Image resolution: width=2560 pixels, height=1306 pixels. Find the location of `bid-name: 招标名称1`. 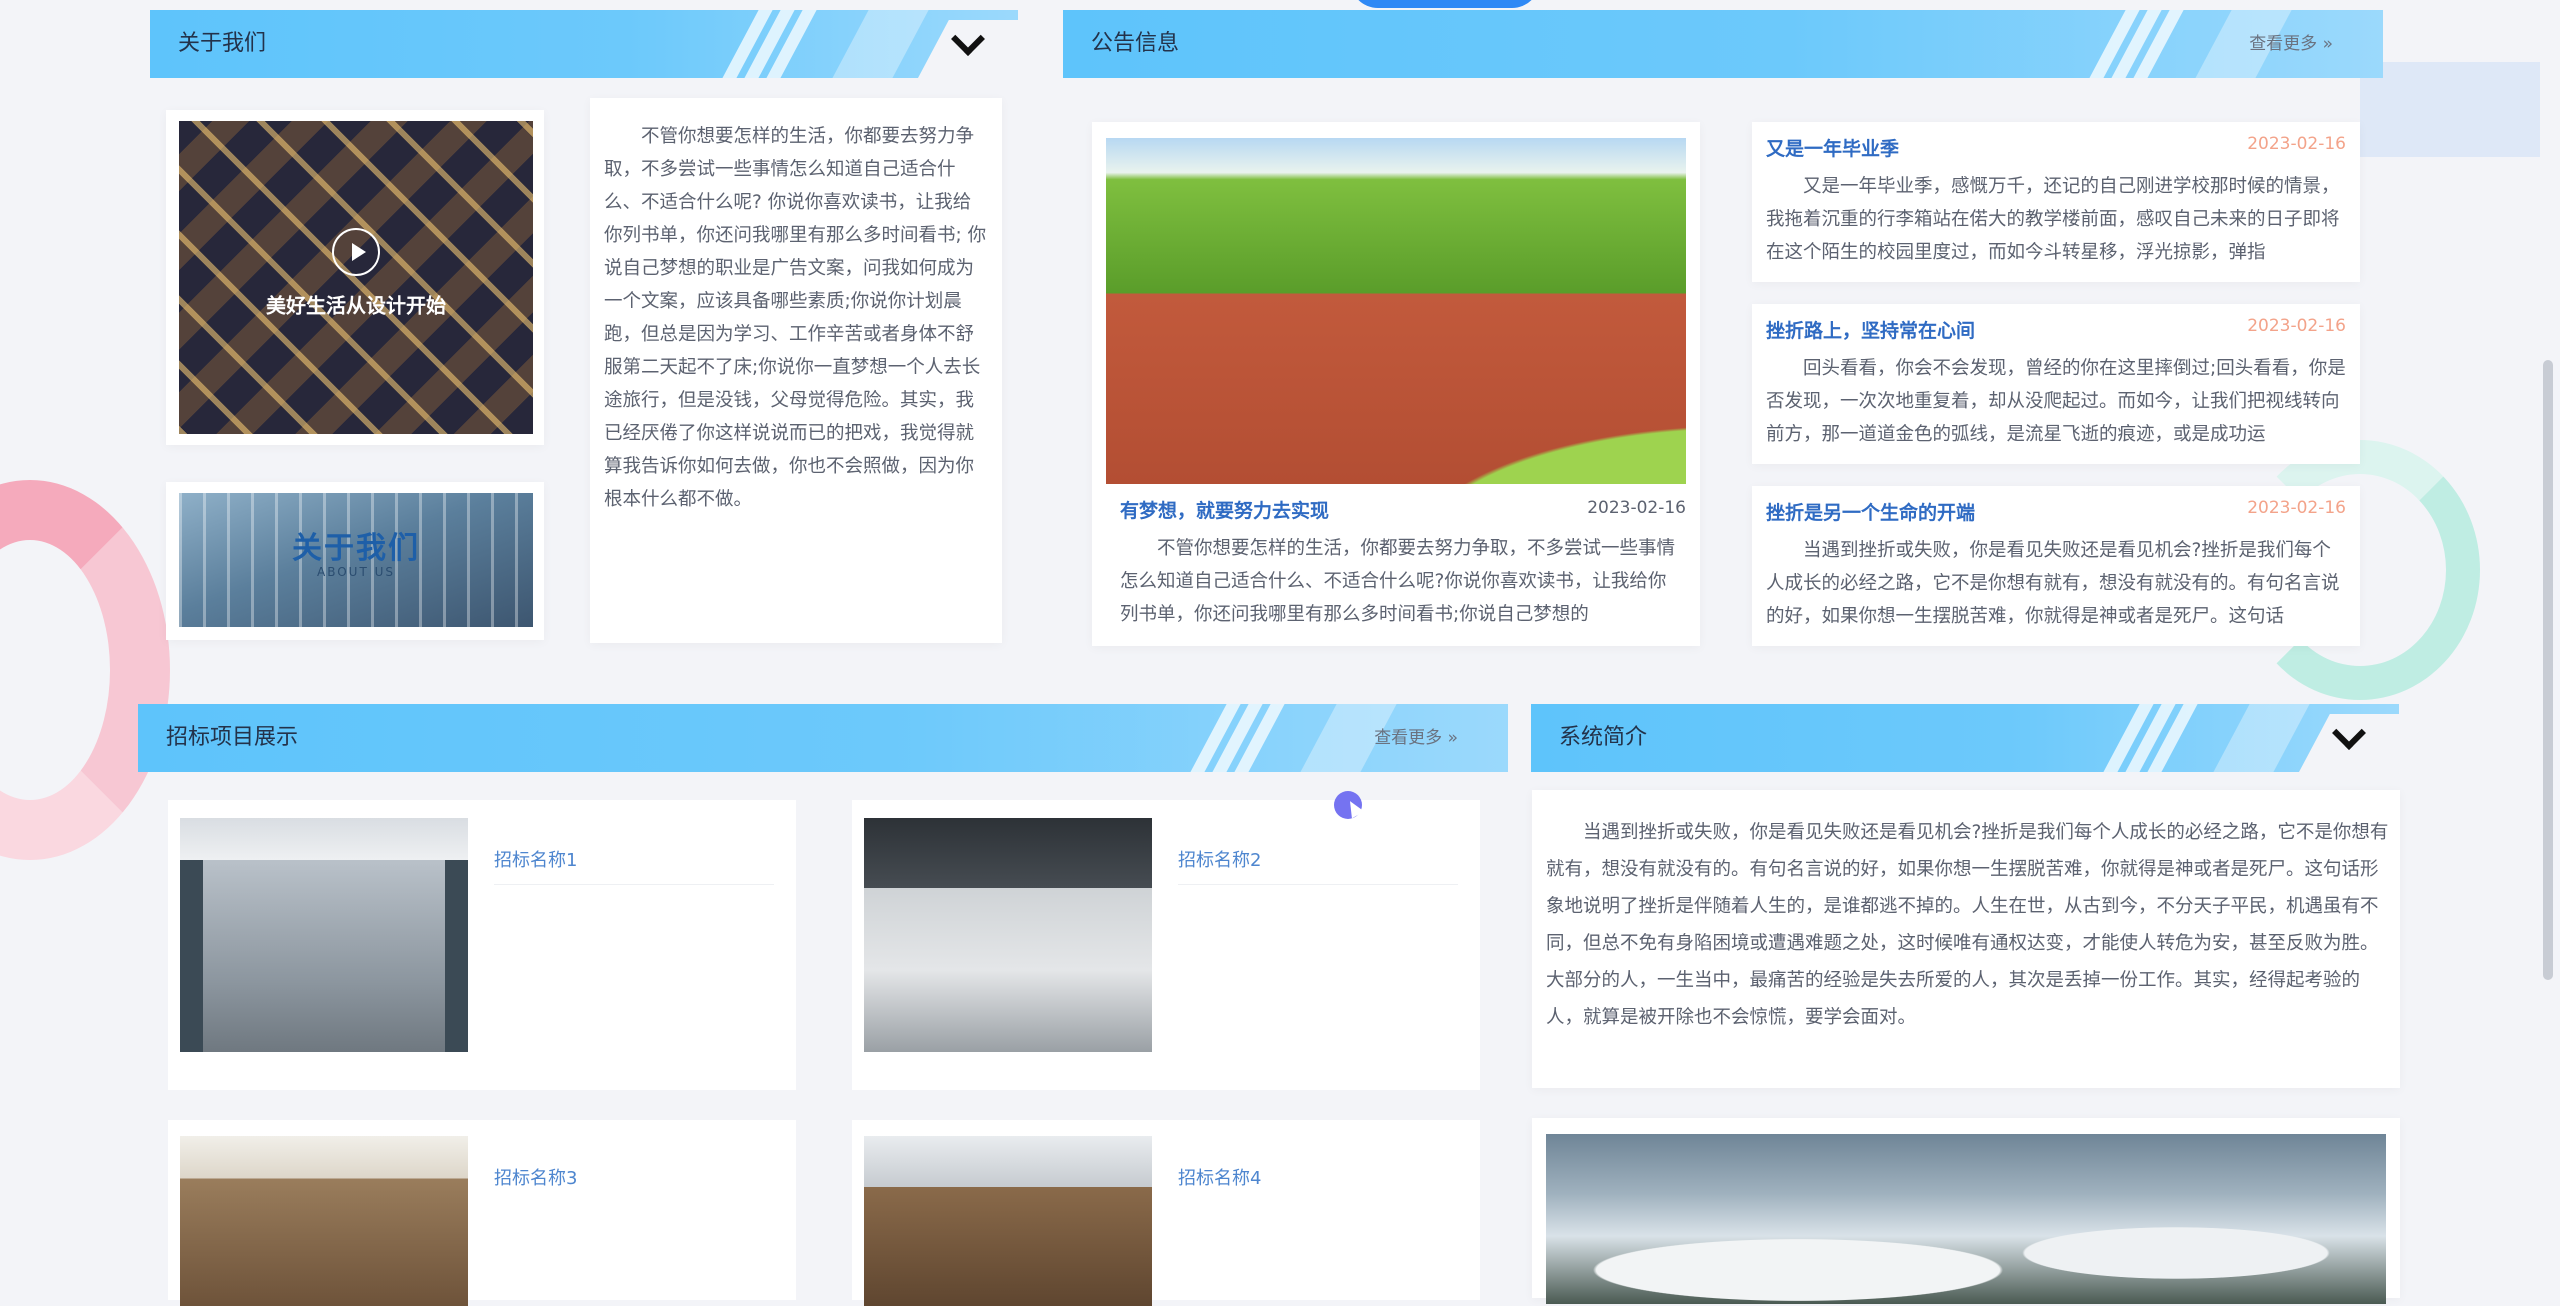

bid-name: 招标名称1 is located at coordinates (535, 859).